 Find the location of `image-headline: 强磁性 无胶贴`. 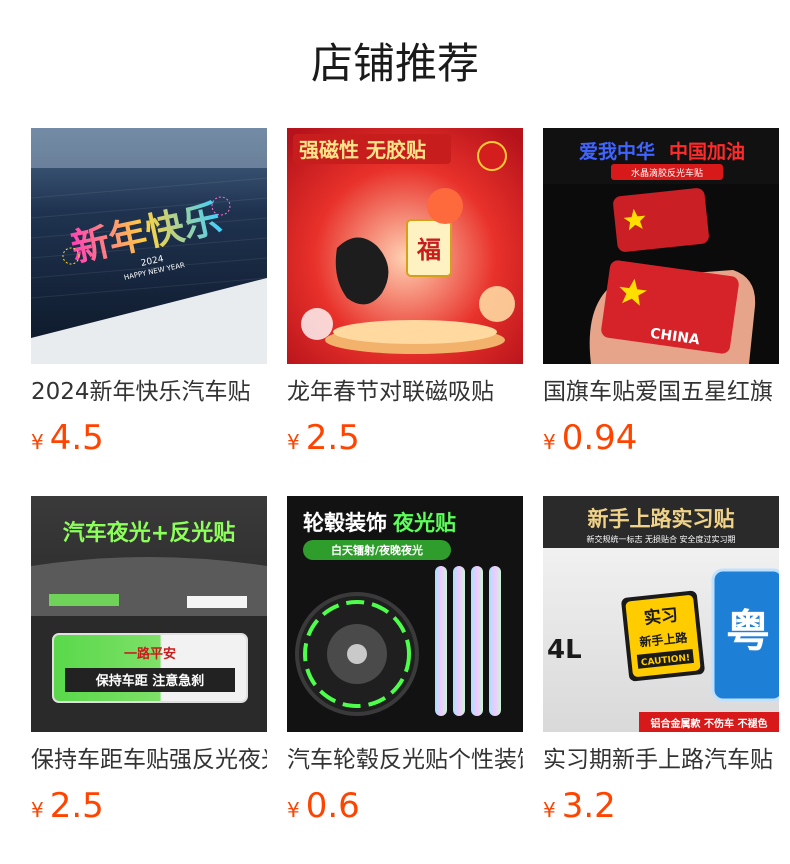

image-headline: 强磁性 无胶贴 is located at coordinates (362, 150).